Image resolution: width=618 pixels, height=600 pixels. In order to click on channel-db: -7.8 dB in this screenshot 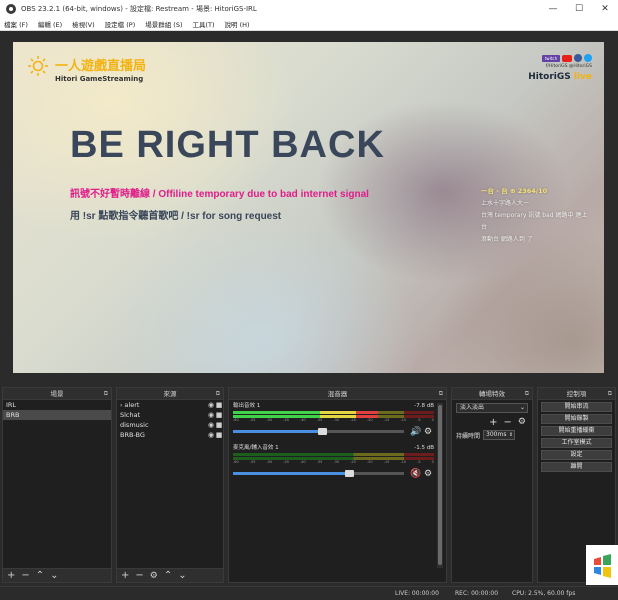, I will do `click(424, 406)`.